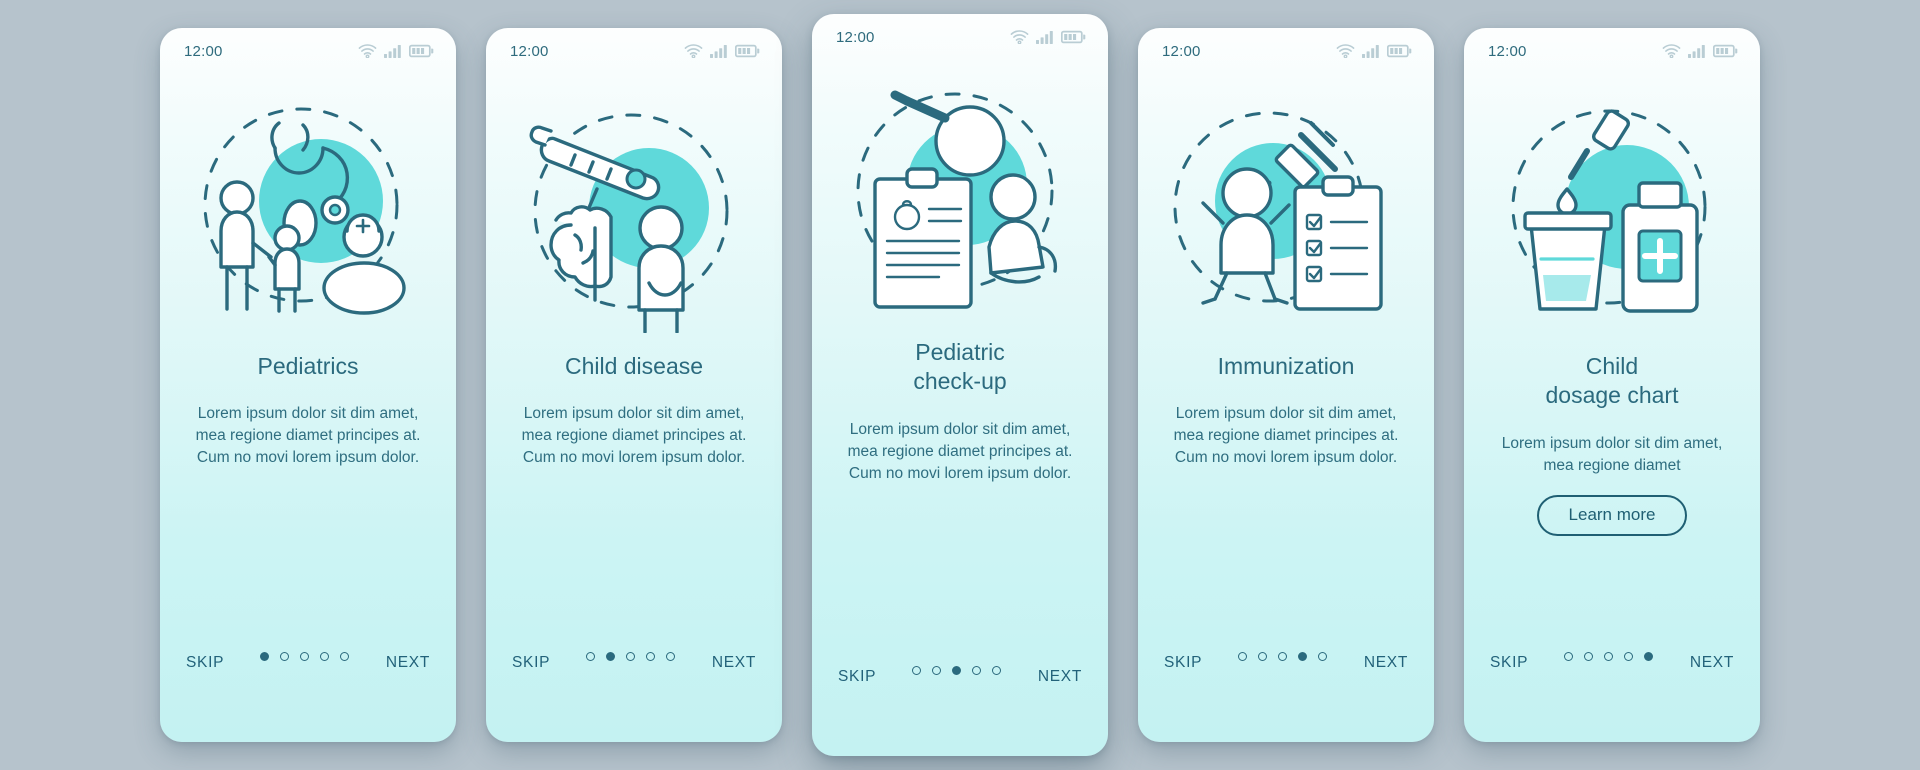  I want to click on learn-more-button: Learn more, so click(1612, 515).